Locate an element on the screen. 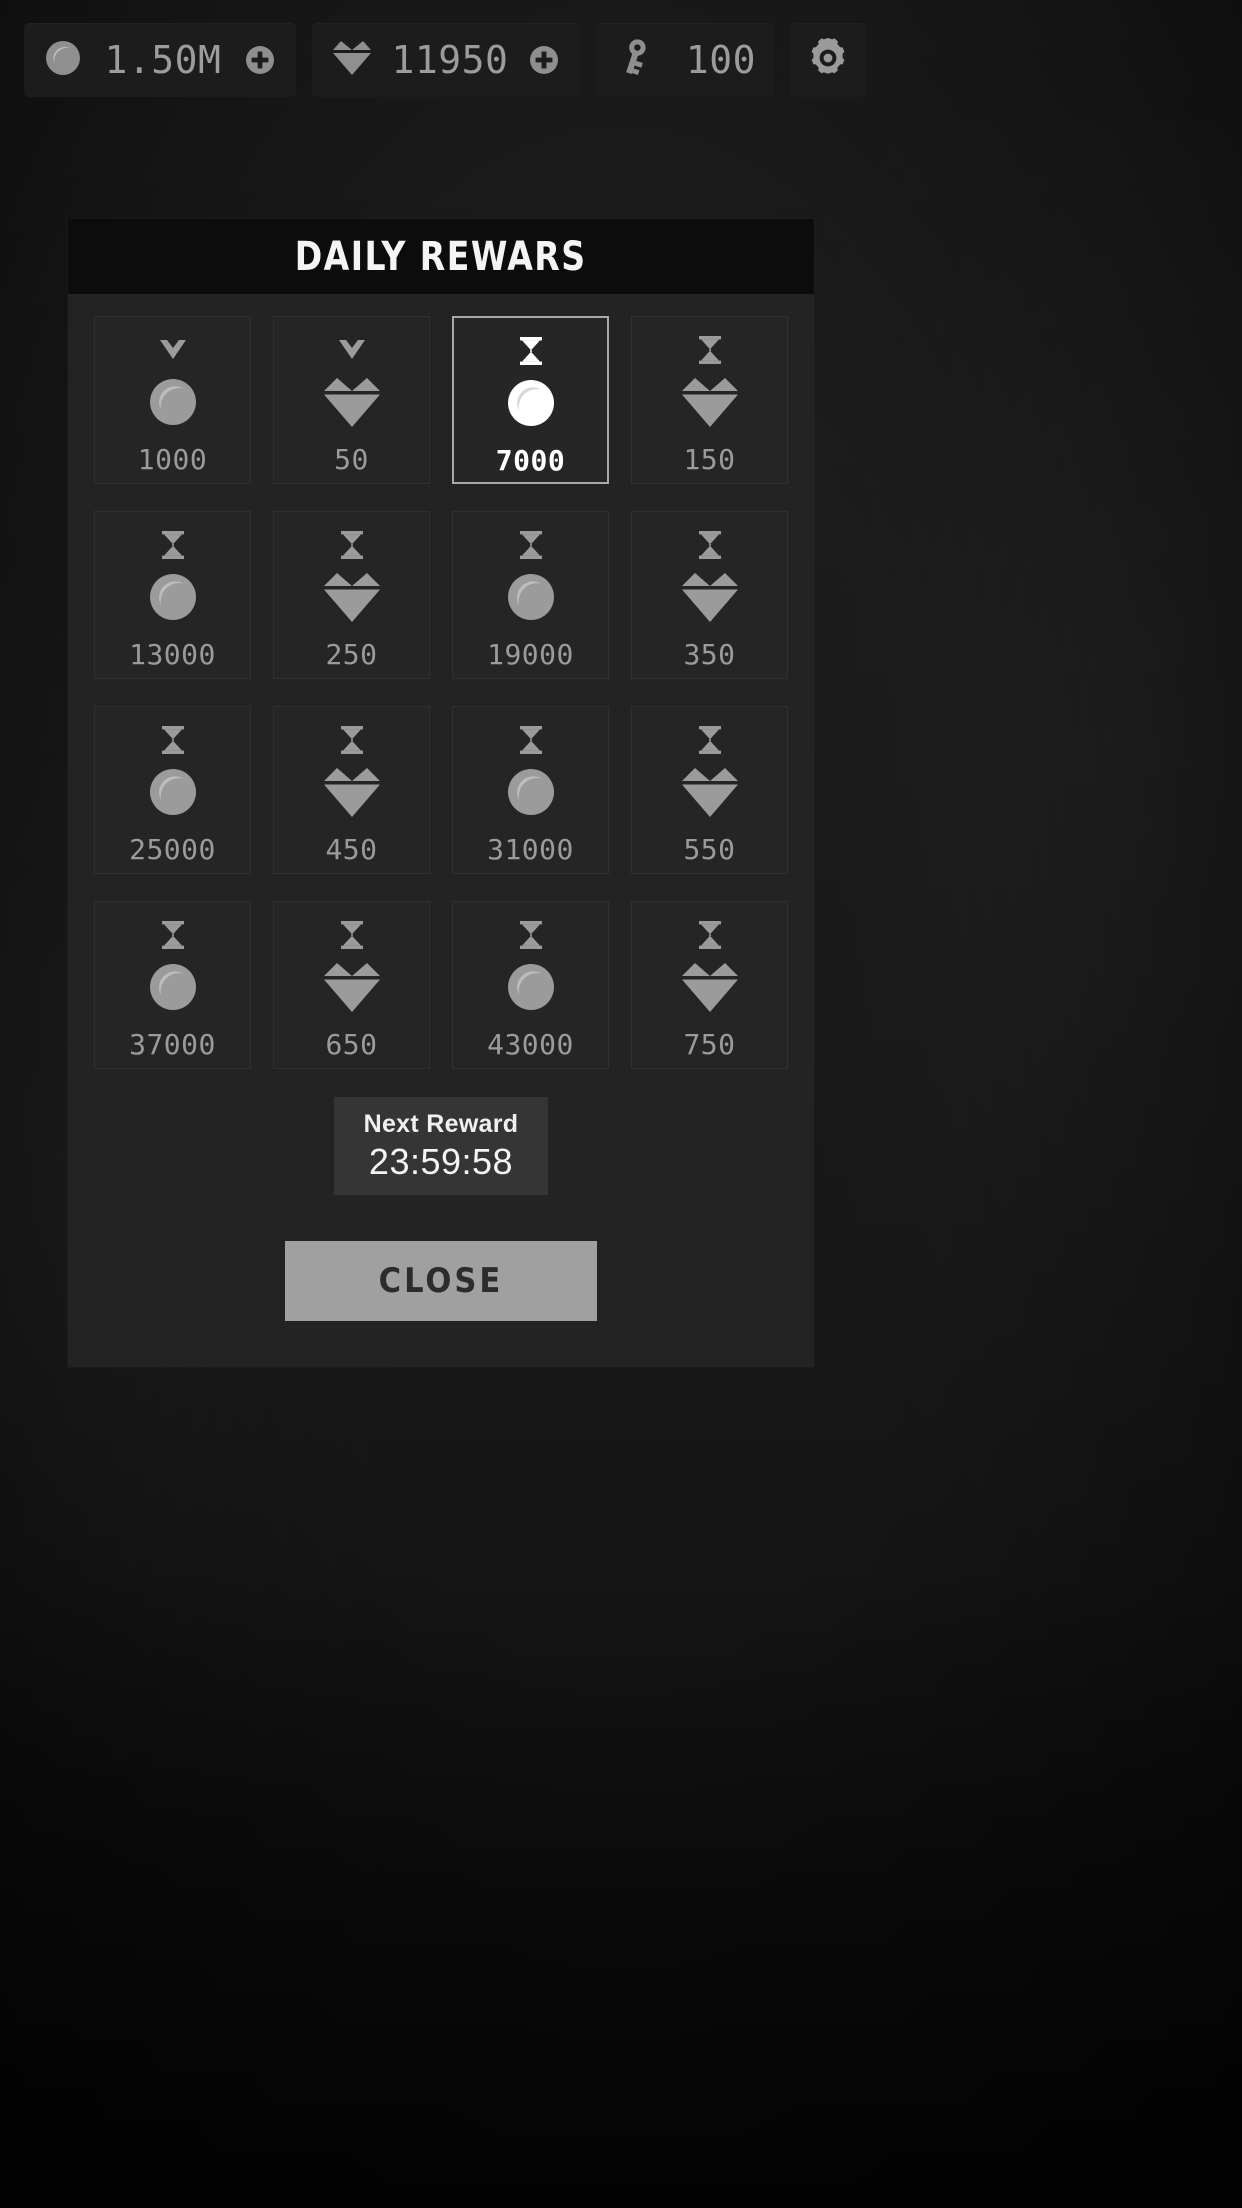 The image size is (1242, 2208). reward-amount: 25000 is located at coordinates (172, 849).